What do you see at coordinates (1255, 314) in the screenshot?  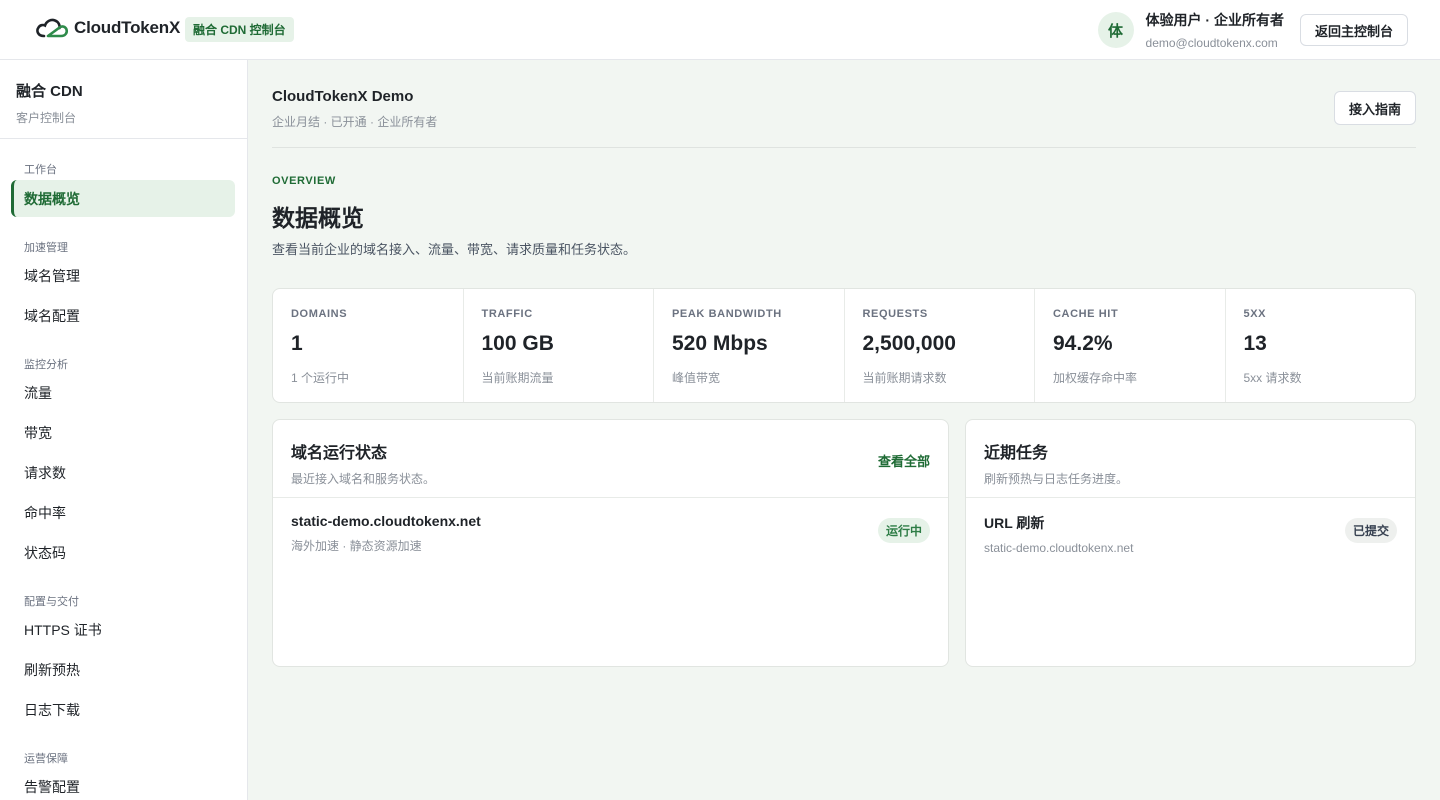 I see `stat-label: 5XX` at bounding box center [1255, 314].